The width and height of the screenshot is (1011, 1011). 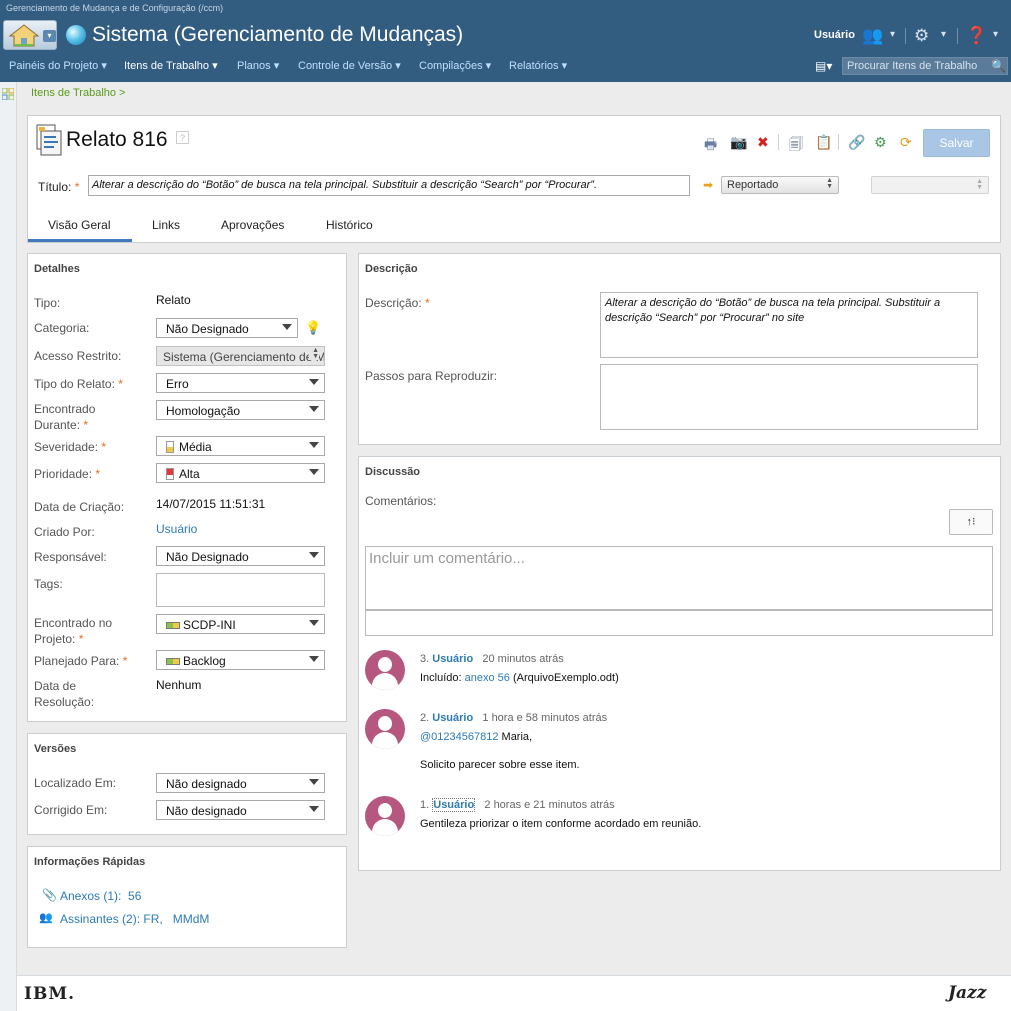 I want to click on created-by-link: Usuário, so click(x=176, y=529).